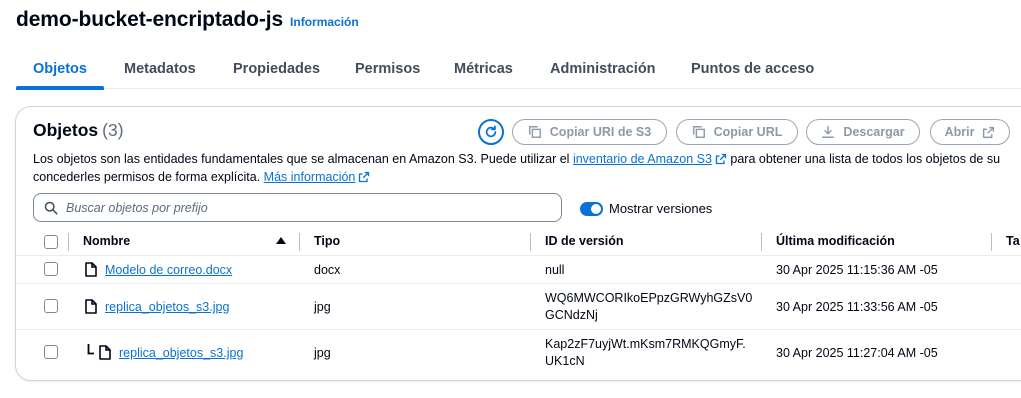 This screenshot has width=1021, height=398. I want to click on column-header-nombre: Nombre, so click(106, 241).